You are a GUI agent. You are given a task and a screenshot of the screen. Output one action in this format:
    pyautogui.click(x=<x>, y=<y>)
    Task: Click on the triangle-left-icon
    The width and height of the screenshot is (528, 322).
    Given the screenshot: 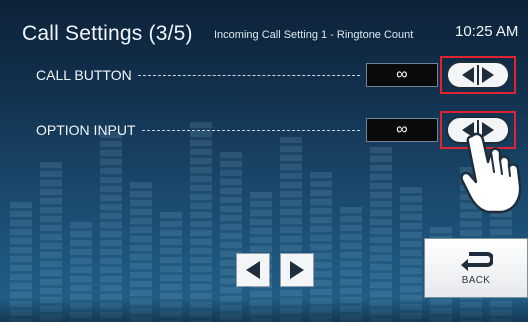 What is the action you would take?
    pyautogui.click(x=253, y=270)
    